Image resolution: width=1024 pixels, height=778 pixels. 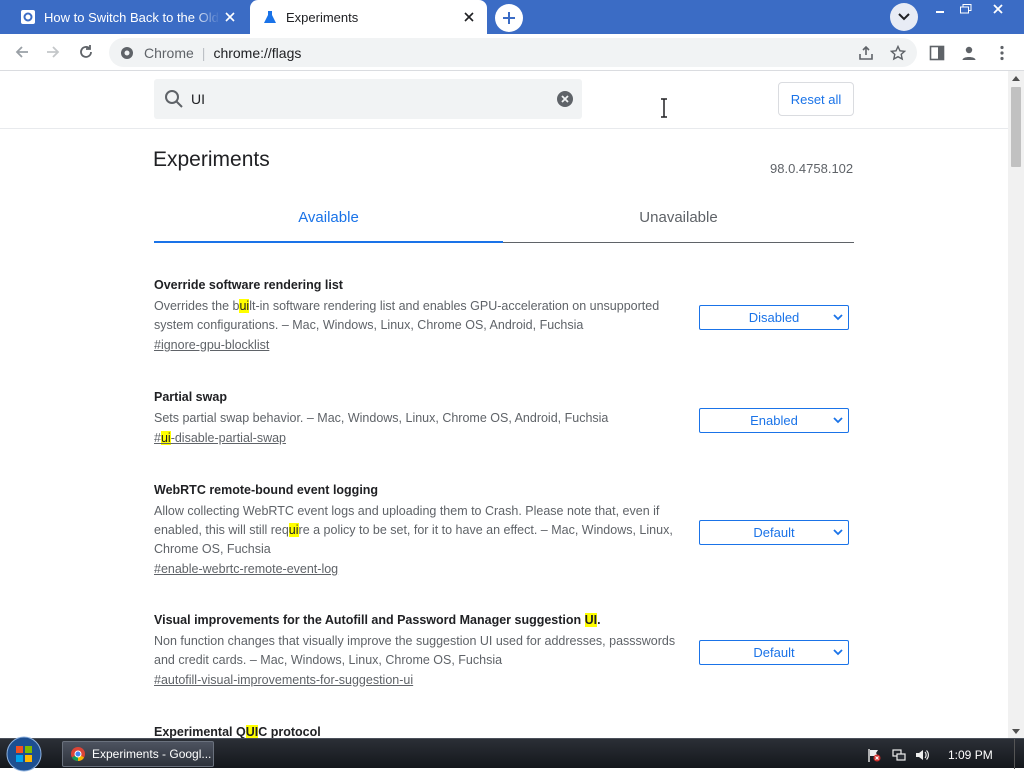 I want to click on experiment-permalink: #ui-disable-partial-swap, so click(x=220, y=438).